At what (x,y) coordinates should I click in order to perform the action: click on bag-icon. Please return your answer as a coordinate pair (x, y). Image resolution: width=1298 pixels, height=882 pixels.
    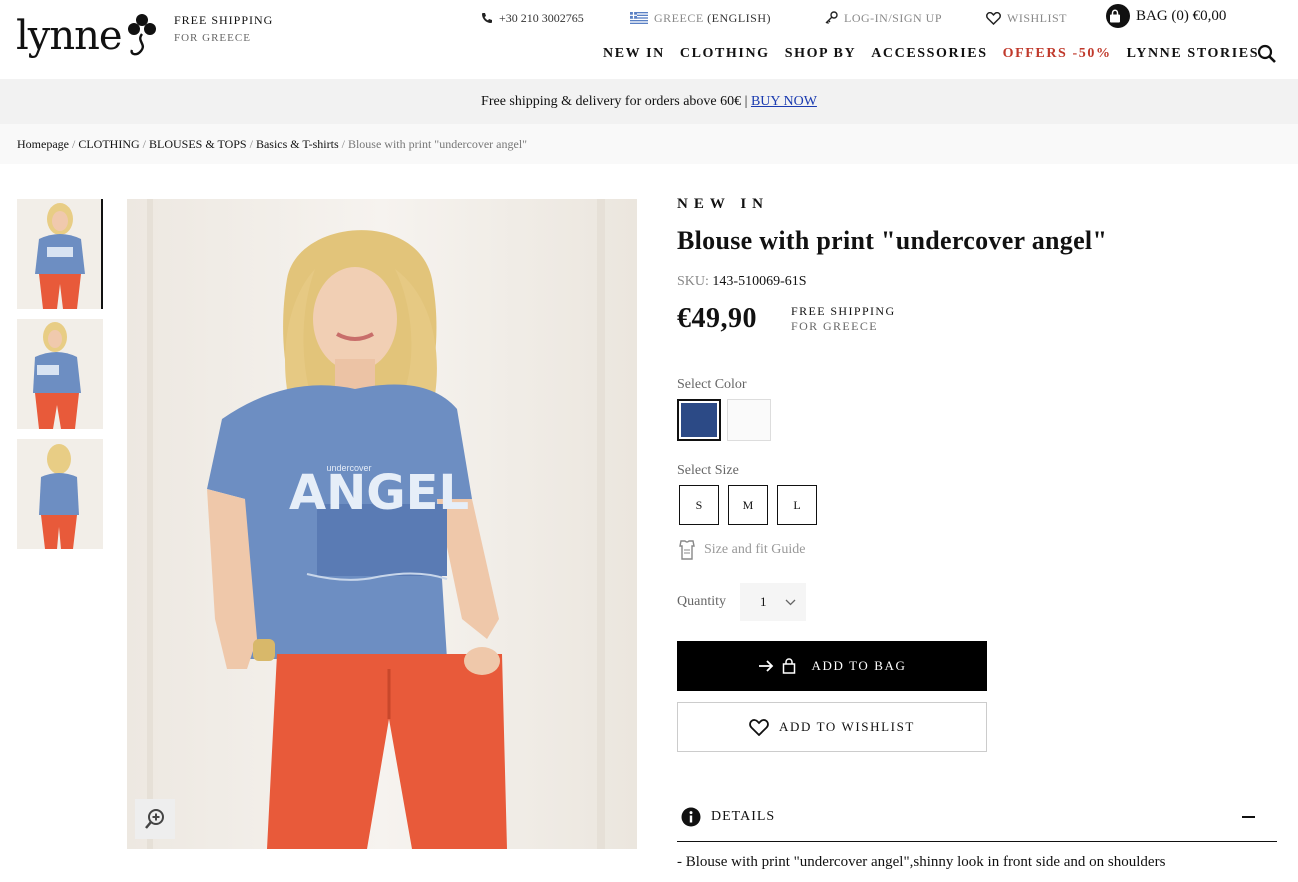
    Looking at the image, I should click on (1118, 16).